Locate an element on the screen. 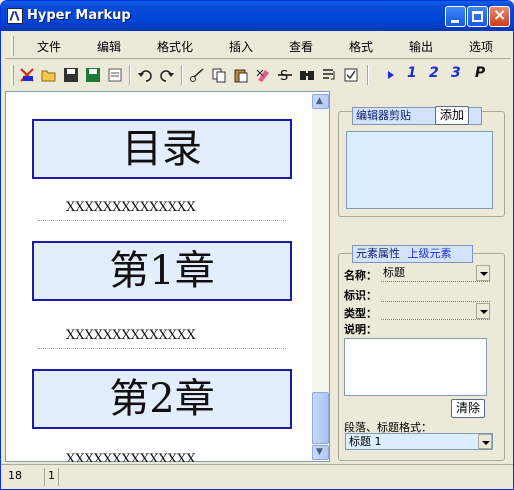 The width and height of the screenshot is (514, 490). clipboard-area is located at coordinates (419, 170).